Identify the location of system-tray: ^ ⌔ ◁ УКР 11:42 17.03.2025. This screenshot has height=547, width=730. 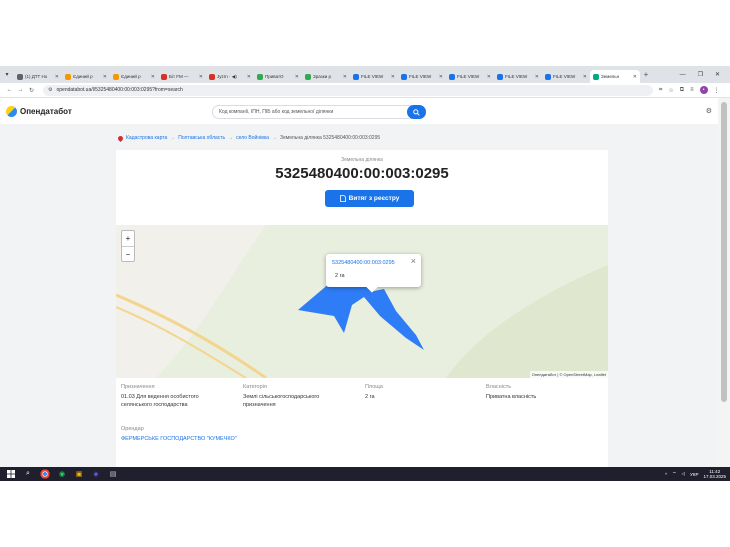
(695, 474).